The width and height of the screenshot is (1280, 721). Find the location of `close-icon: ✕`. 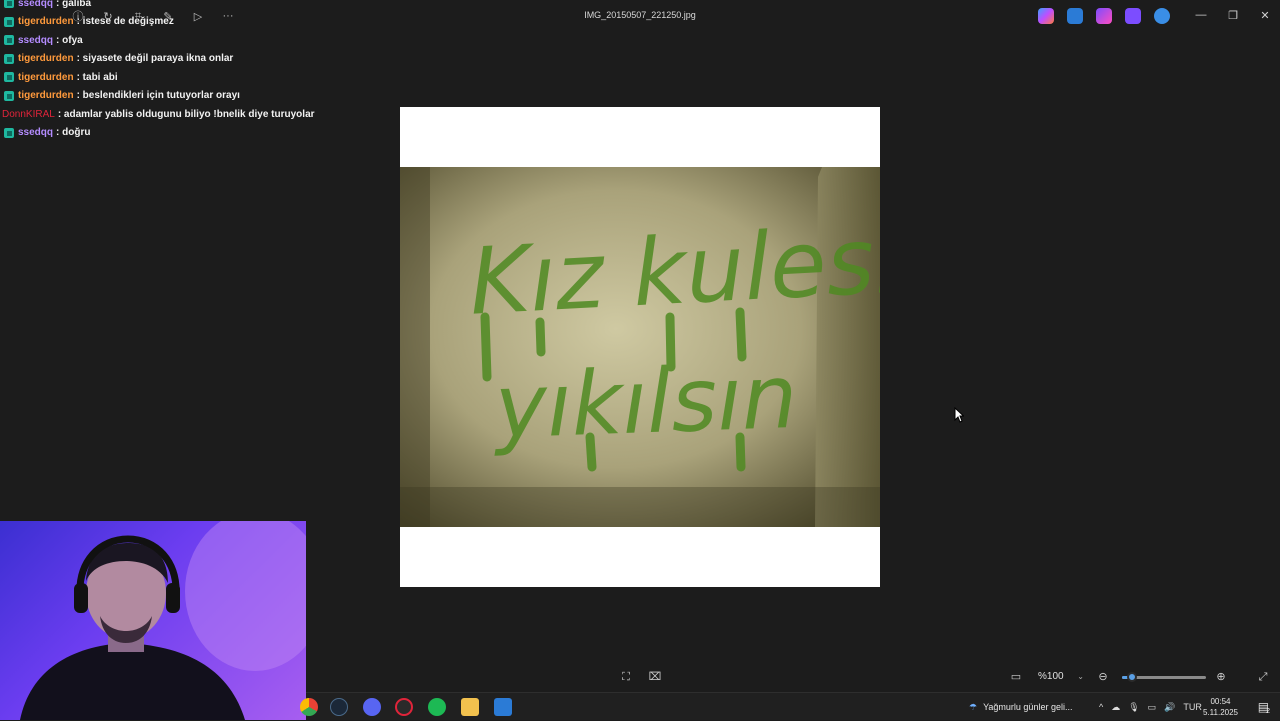

close-icon: ✕ is located at coordinates (1265, 15).